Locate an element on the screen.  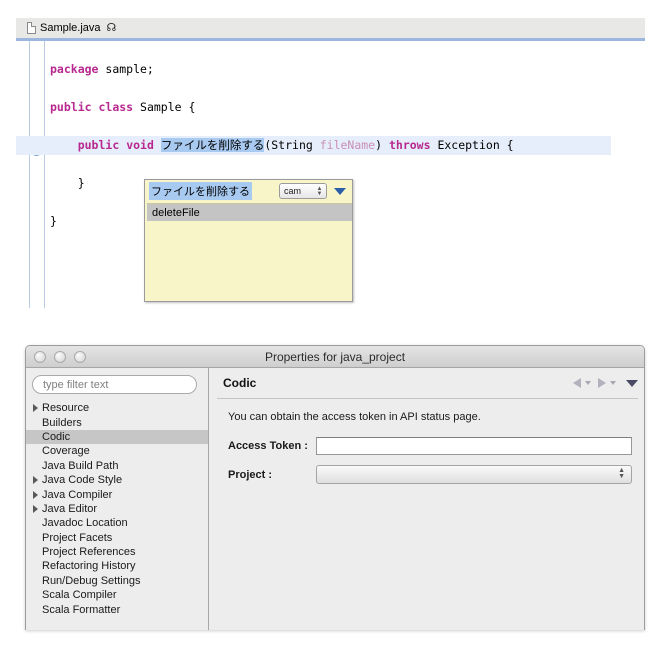
keyword-public: public is located at coordinates (71, 107).